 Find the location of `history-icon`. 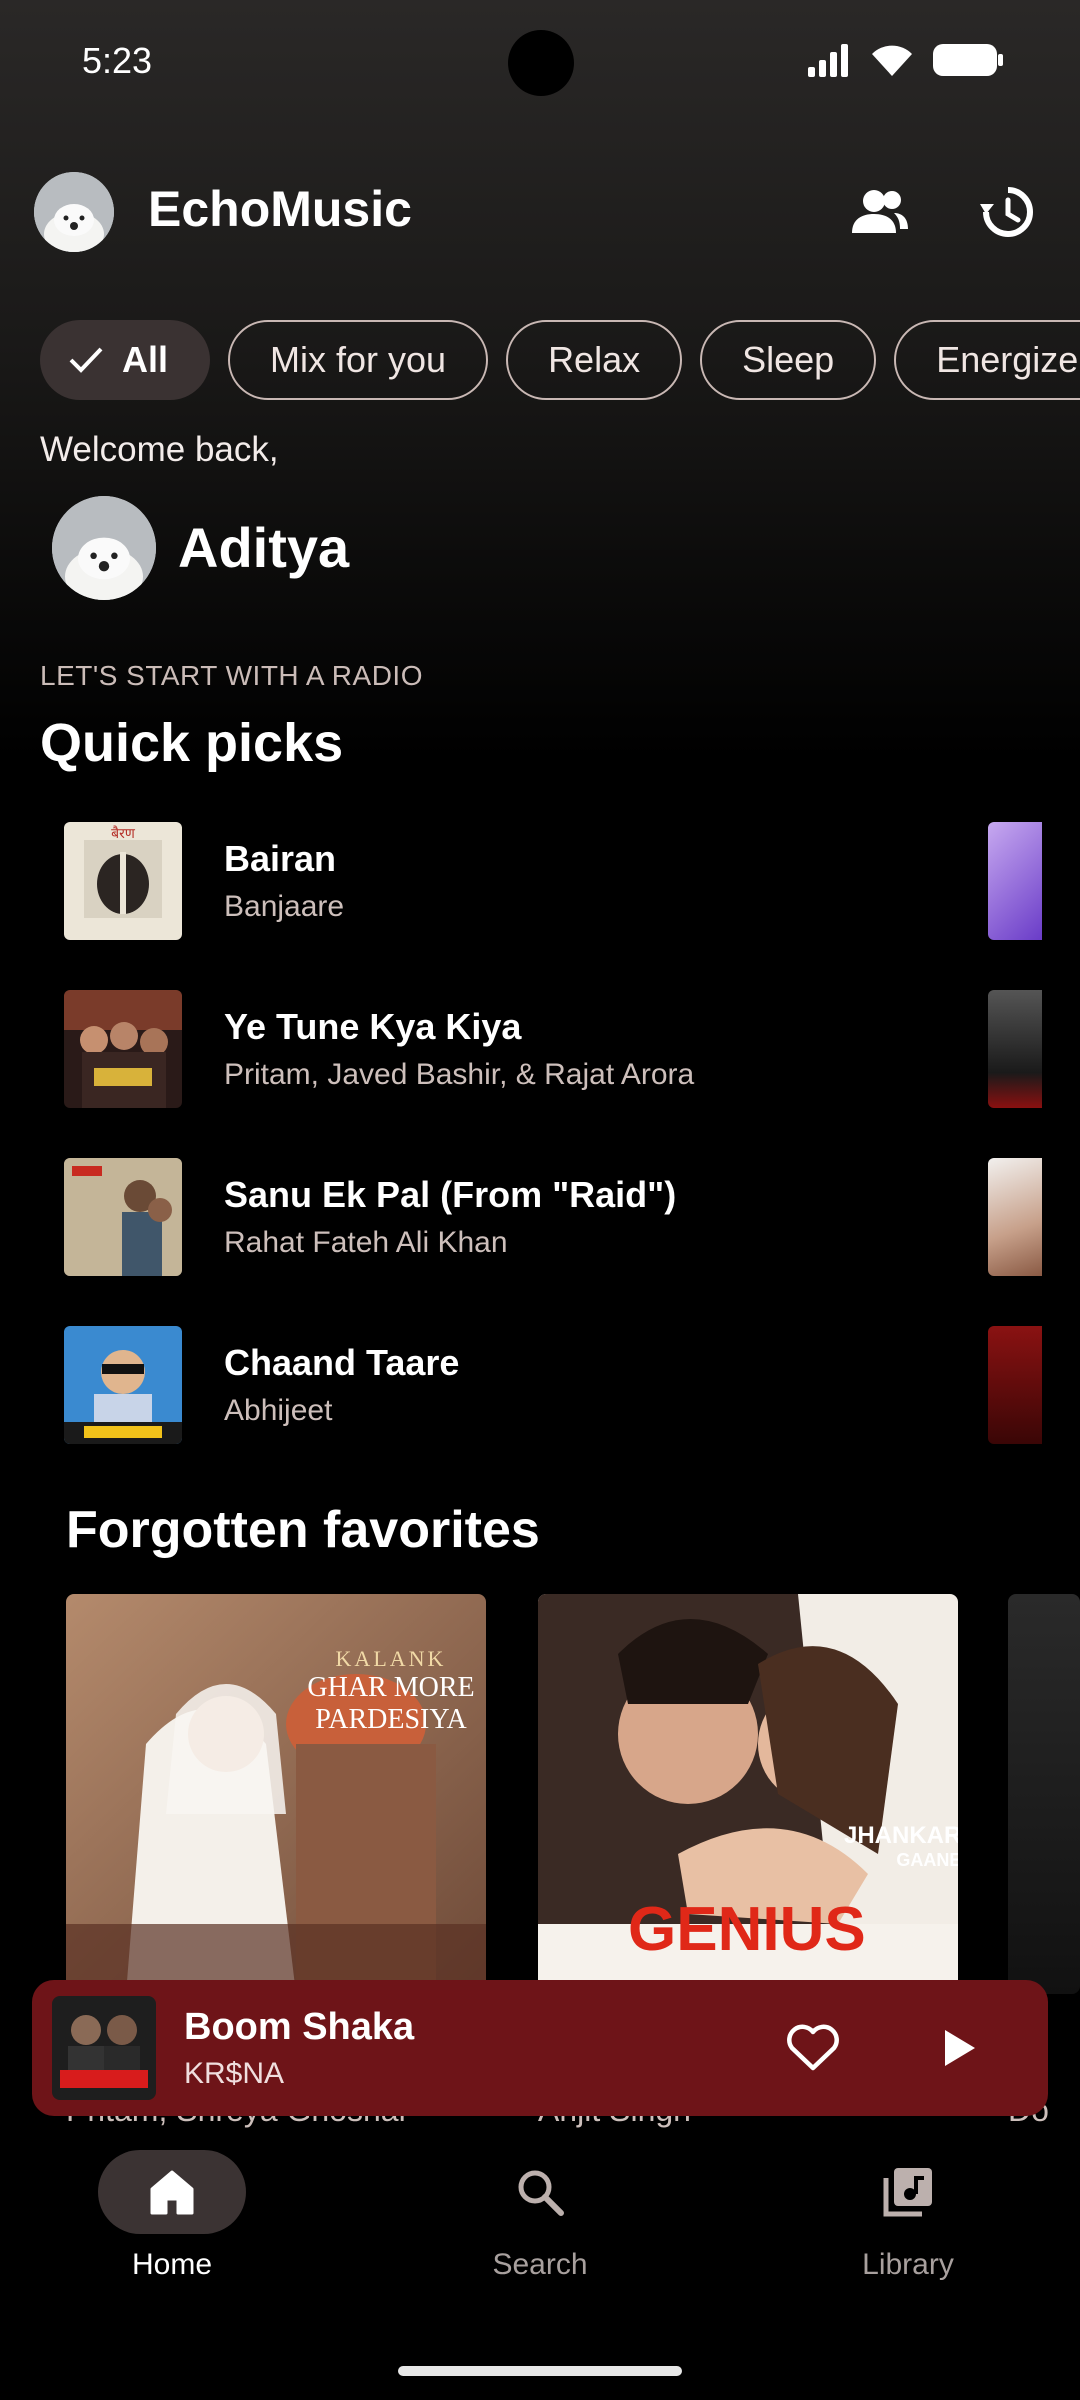

history-icon is located at coordinates (1006, 212).